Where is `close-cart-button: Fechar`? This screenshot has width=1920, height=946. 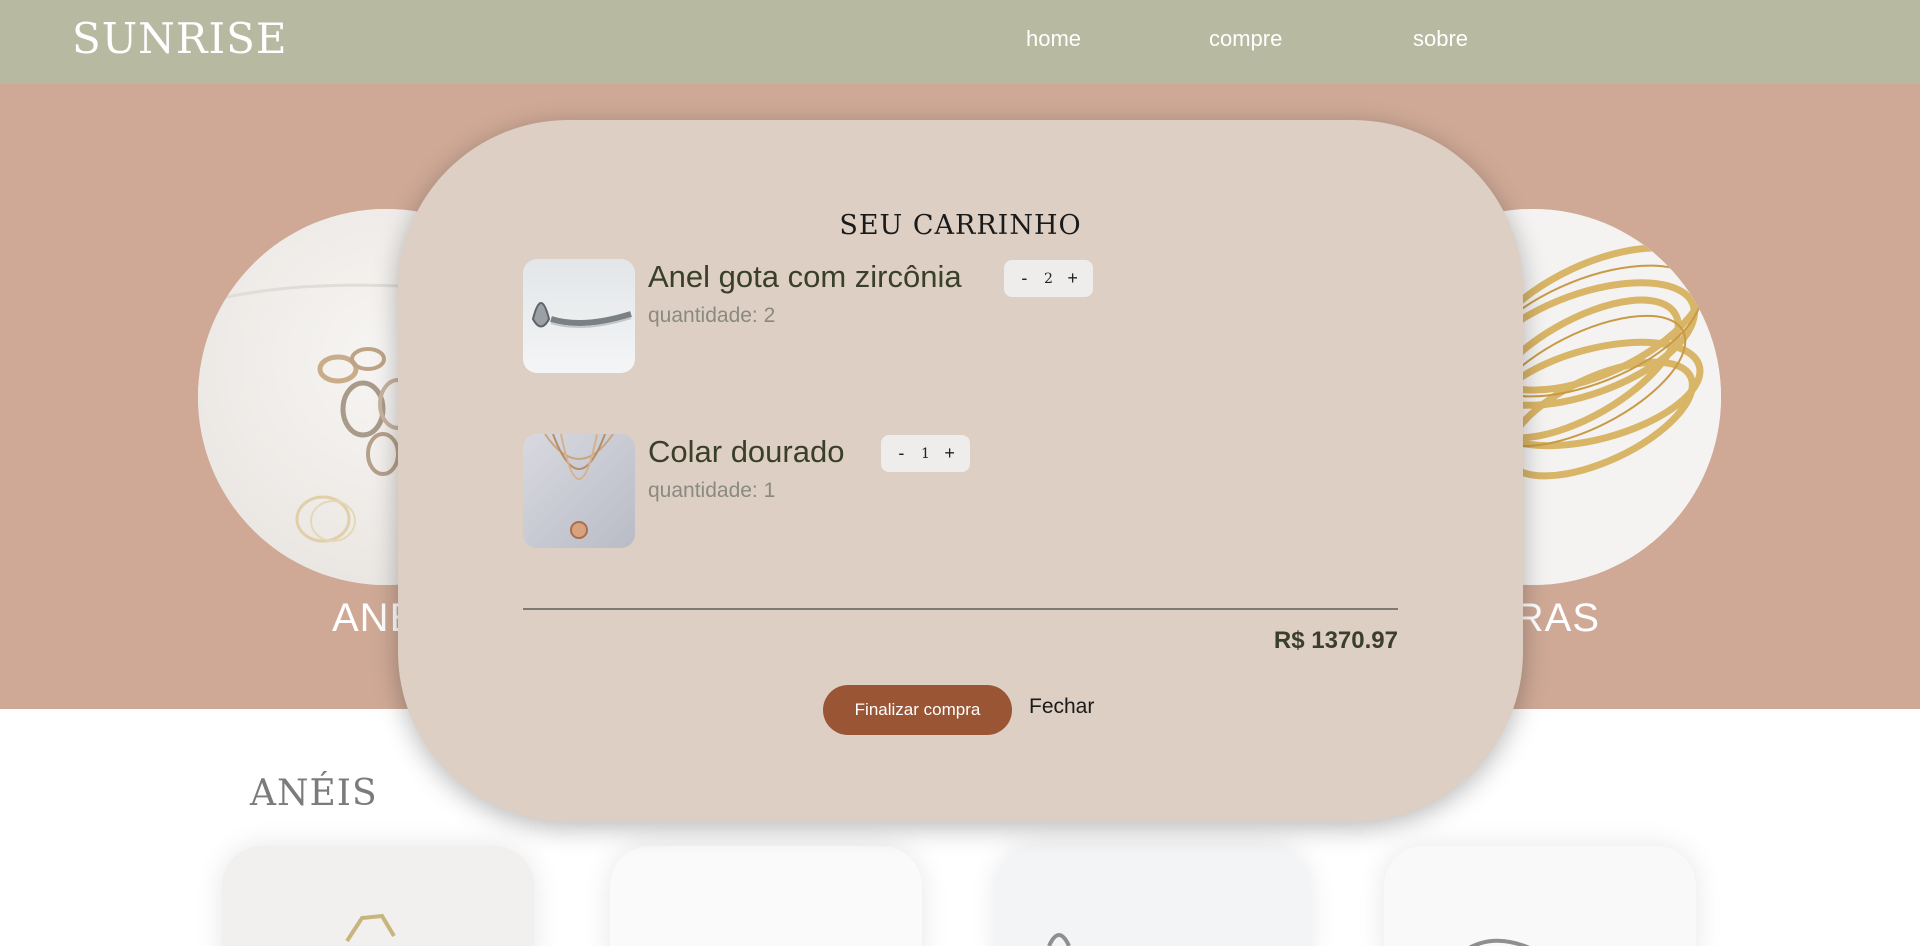
close-cart-button: Fechar is located at coordinates (1061, 707).